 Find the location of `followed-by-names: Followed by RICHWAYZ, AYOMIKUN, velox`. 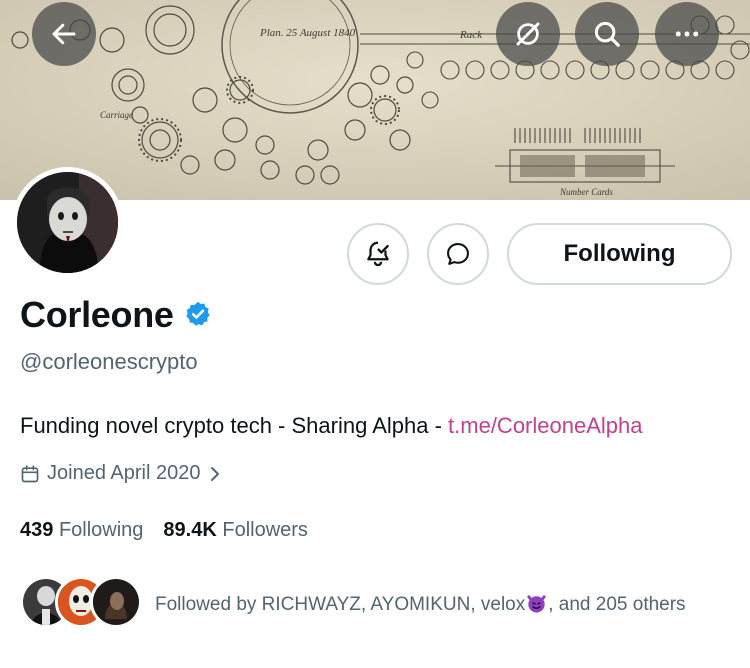

followed-by-names: Followed by RICHWAYZ, AYOMIKUN, velox is located at coordinates (340, 604).